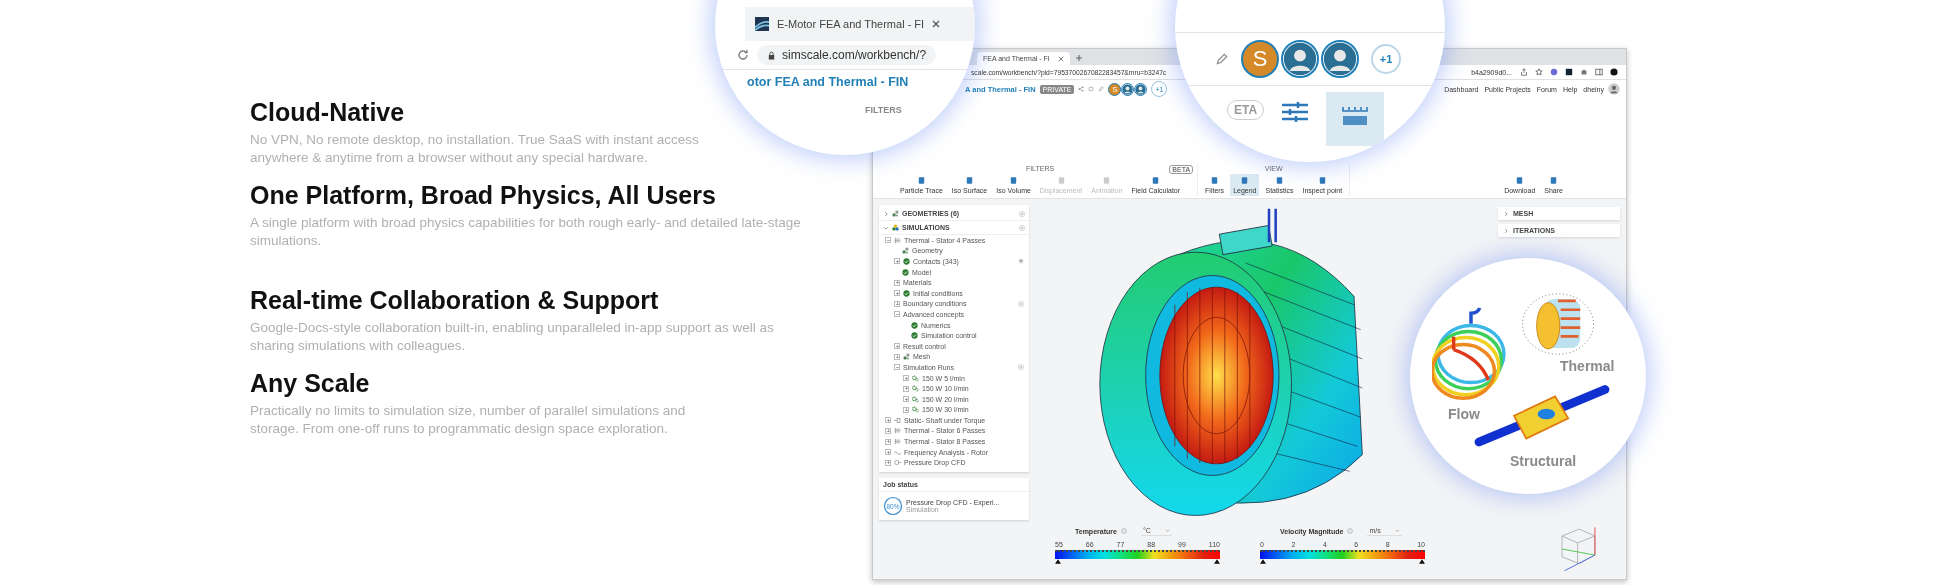 The height and width of the screenshot is (585, 1950). I want to click on copy-icon, so click(1091, 89).